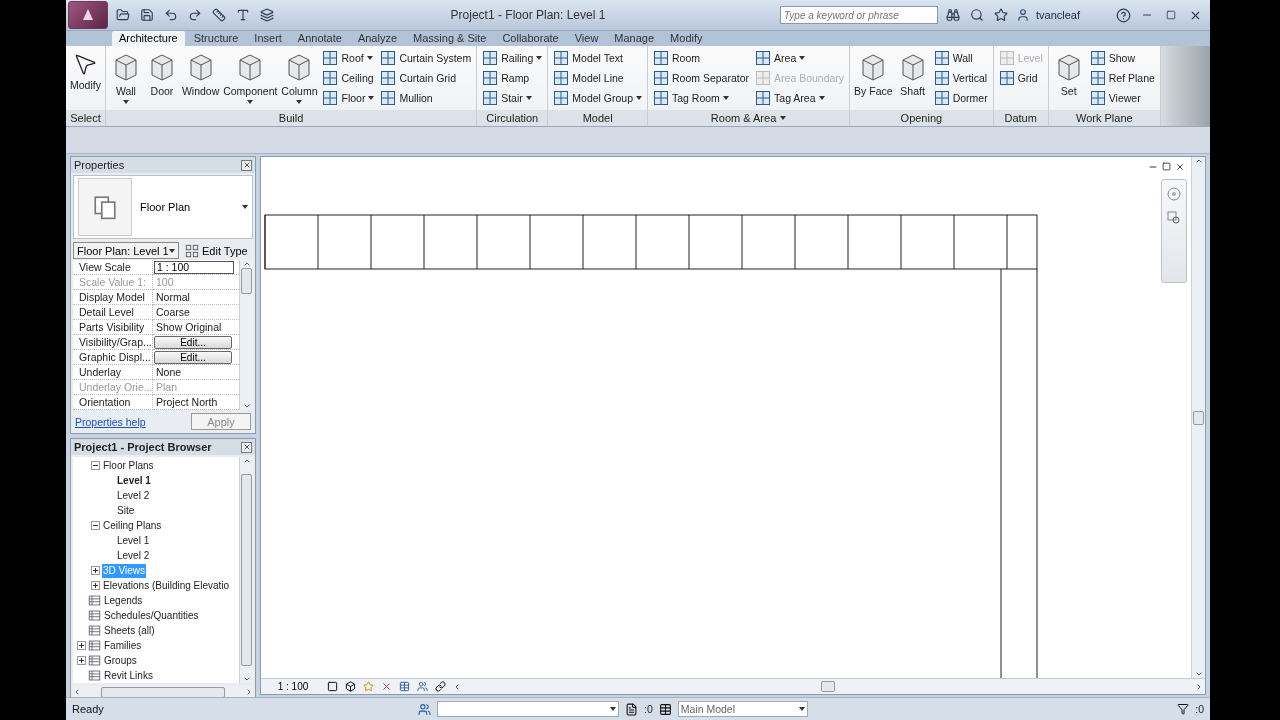 This screenshot has height=720, width=1280. What do you see at coordinates (348, 98) in the screenshot?
I see `tool-button: Floor` at bounding box center [348, 98].